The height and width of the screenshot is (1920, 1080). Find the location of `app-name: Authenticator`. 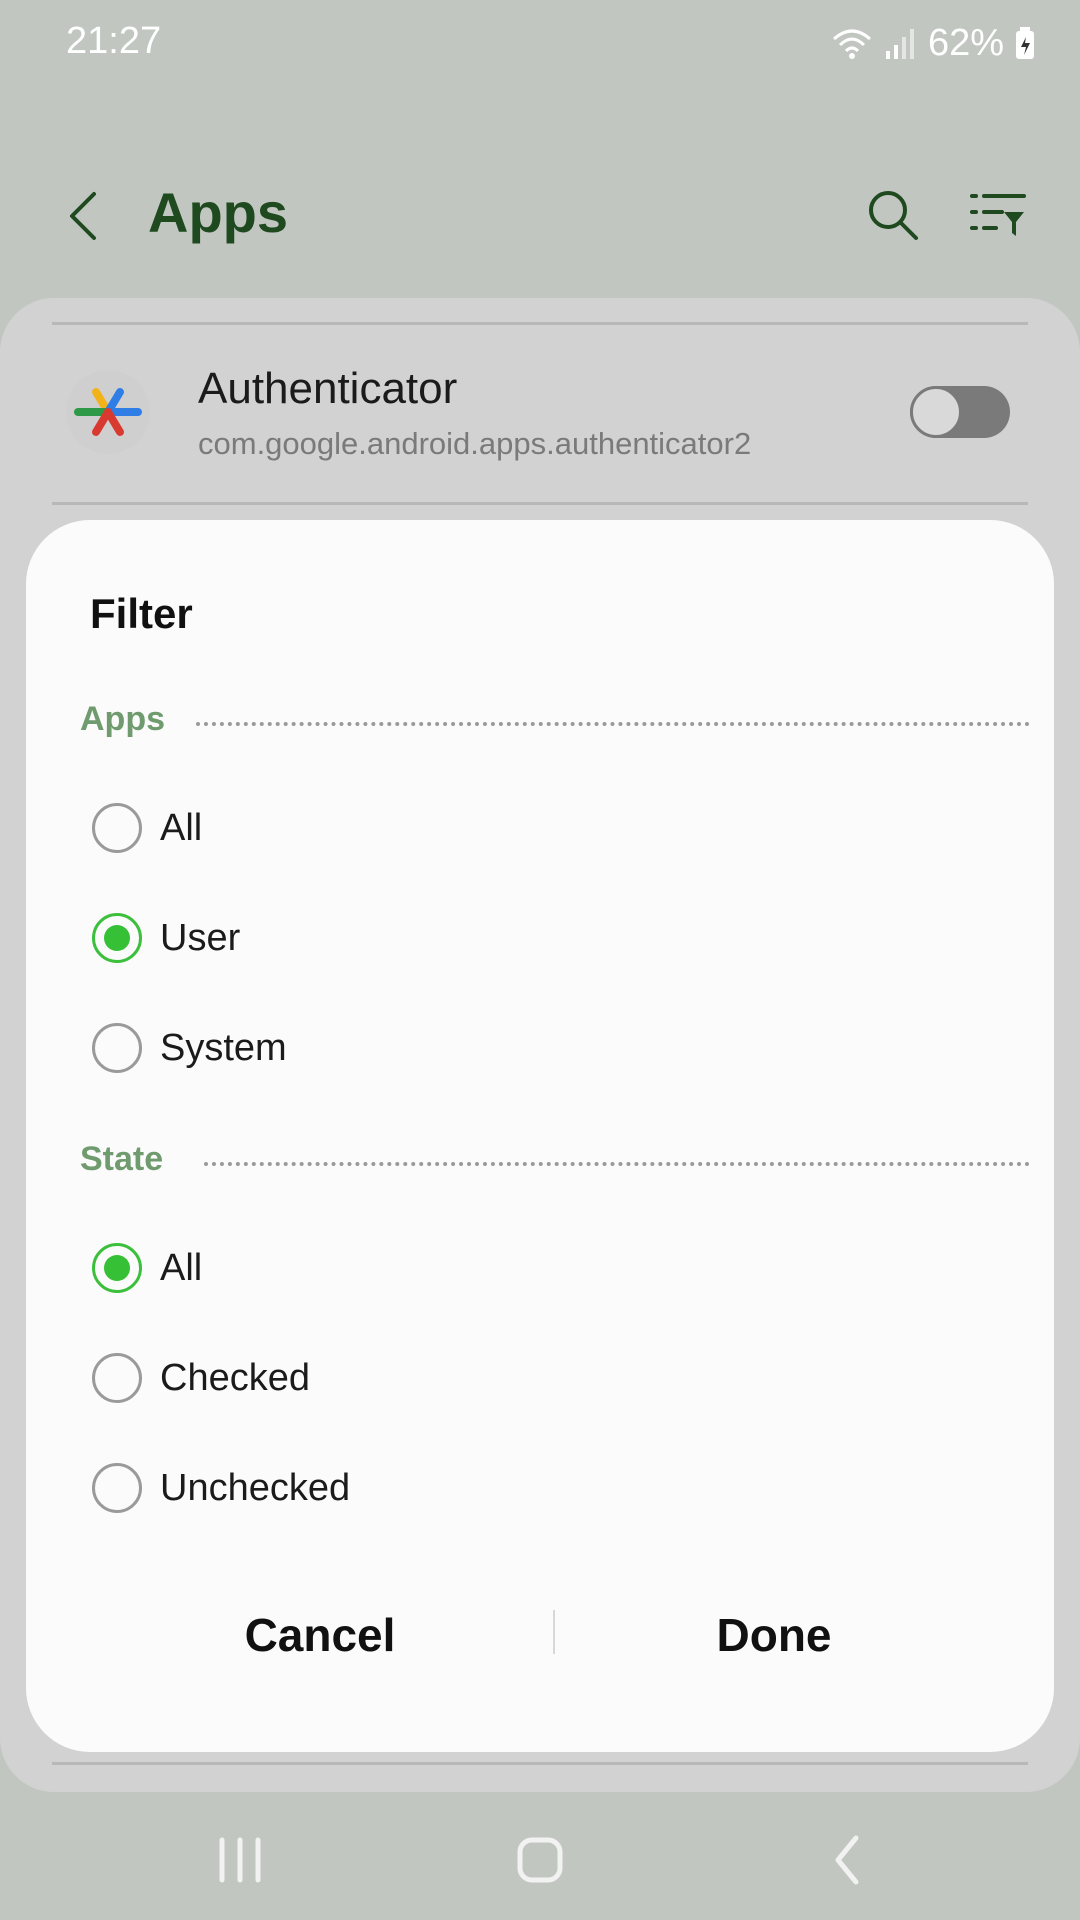

app-name: Authenticator is located at coordinates (328, 388).